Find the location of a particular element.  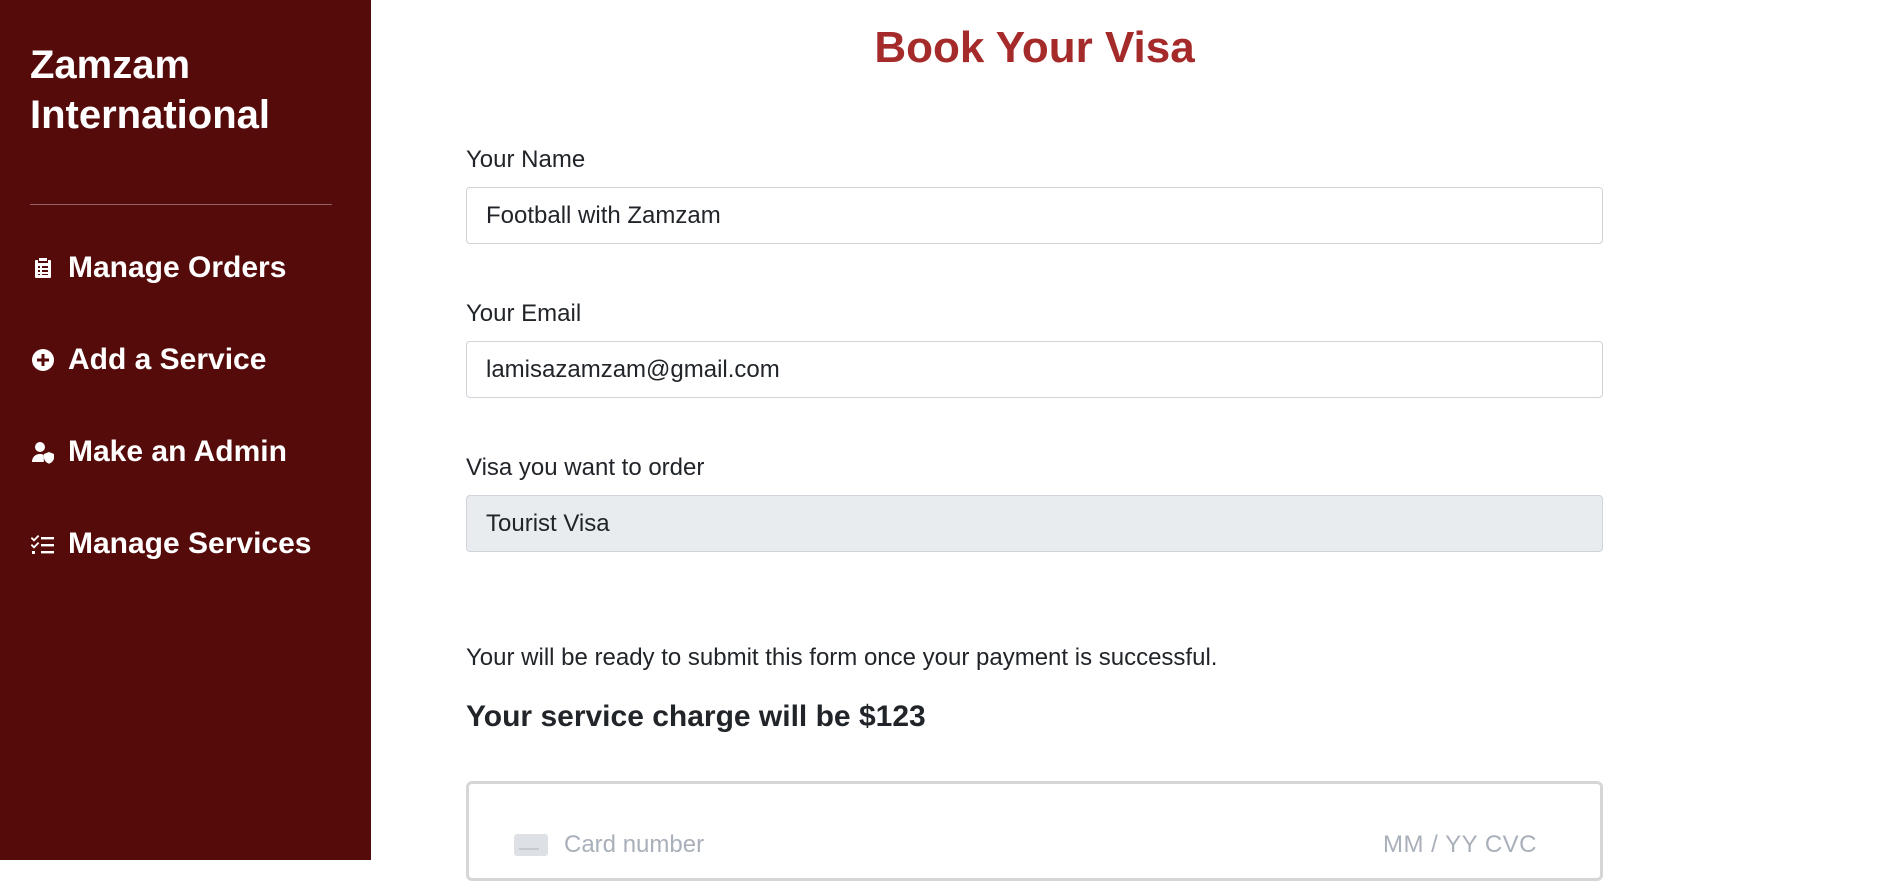

credit-card-icon is located at coordinates (531, 845).